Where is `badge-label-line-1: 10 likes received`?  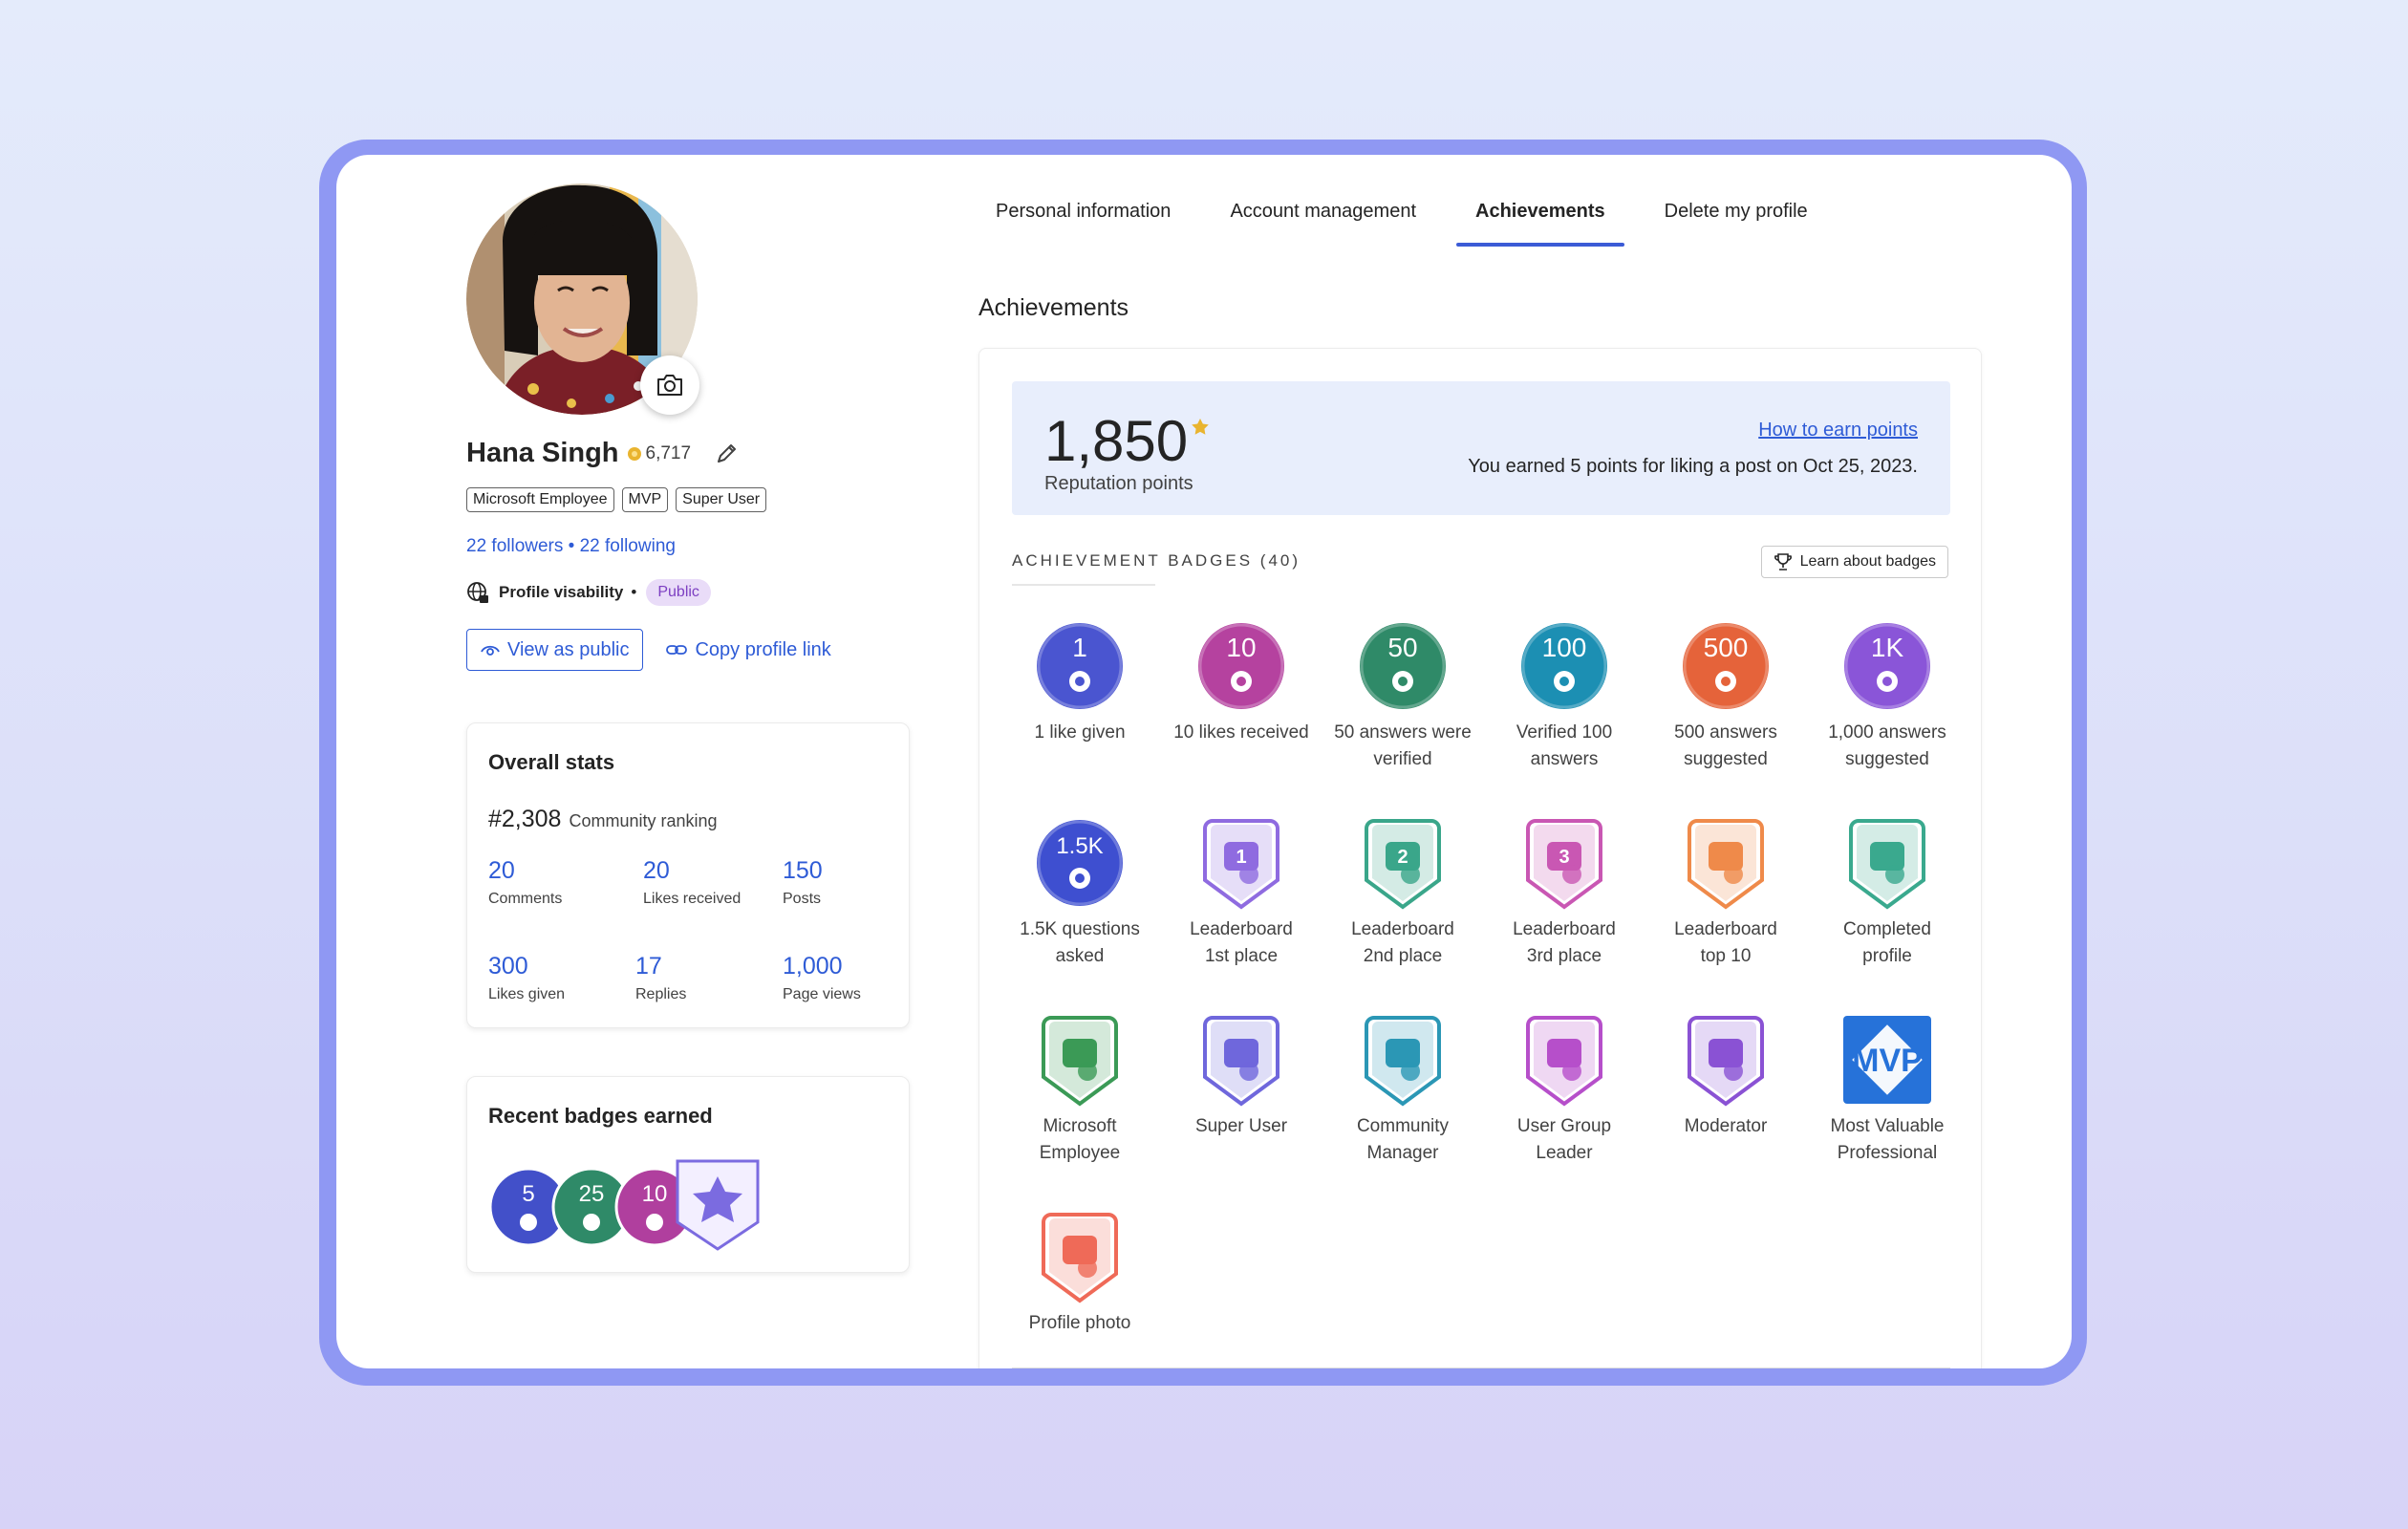
badge-label-line-1: 10 likes received is located at coordinates (1241, 732).